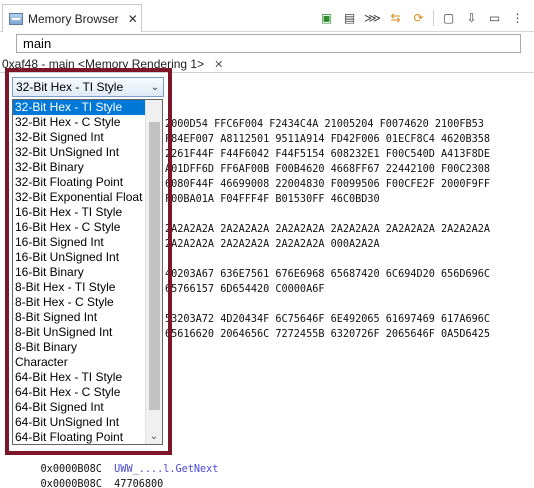 The width and height of the screenshot is (534, 488). I want to click on format-option: 32-Bit Hex - C Style, so click(80, 122).